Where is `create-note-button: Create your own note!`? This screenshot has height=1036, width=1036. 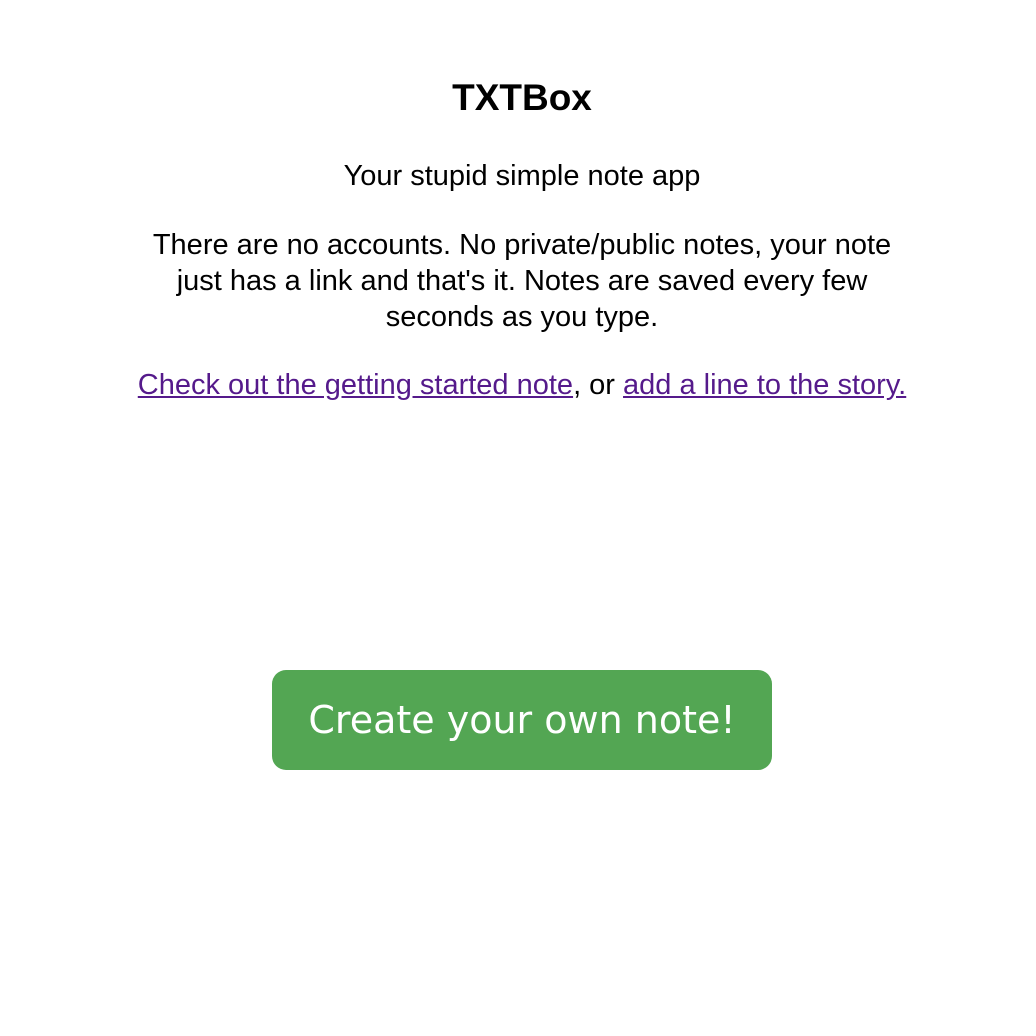 create-note-button: Create your own note! is located at coordinates (522, 720).